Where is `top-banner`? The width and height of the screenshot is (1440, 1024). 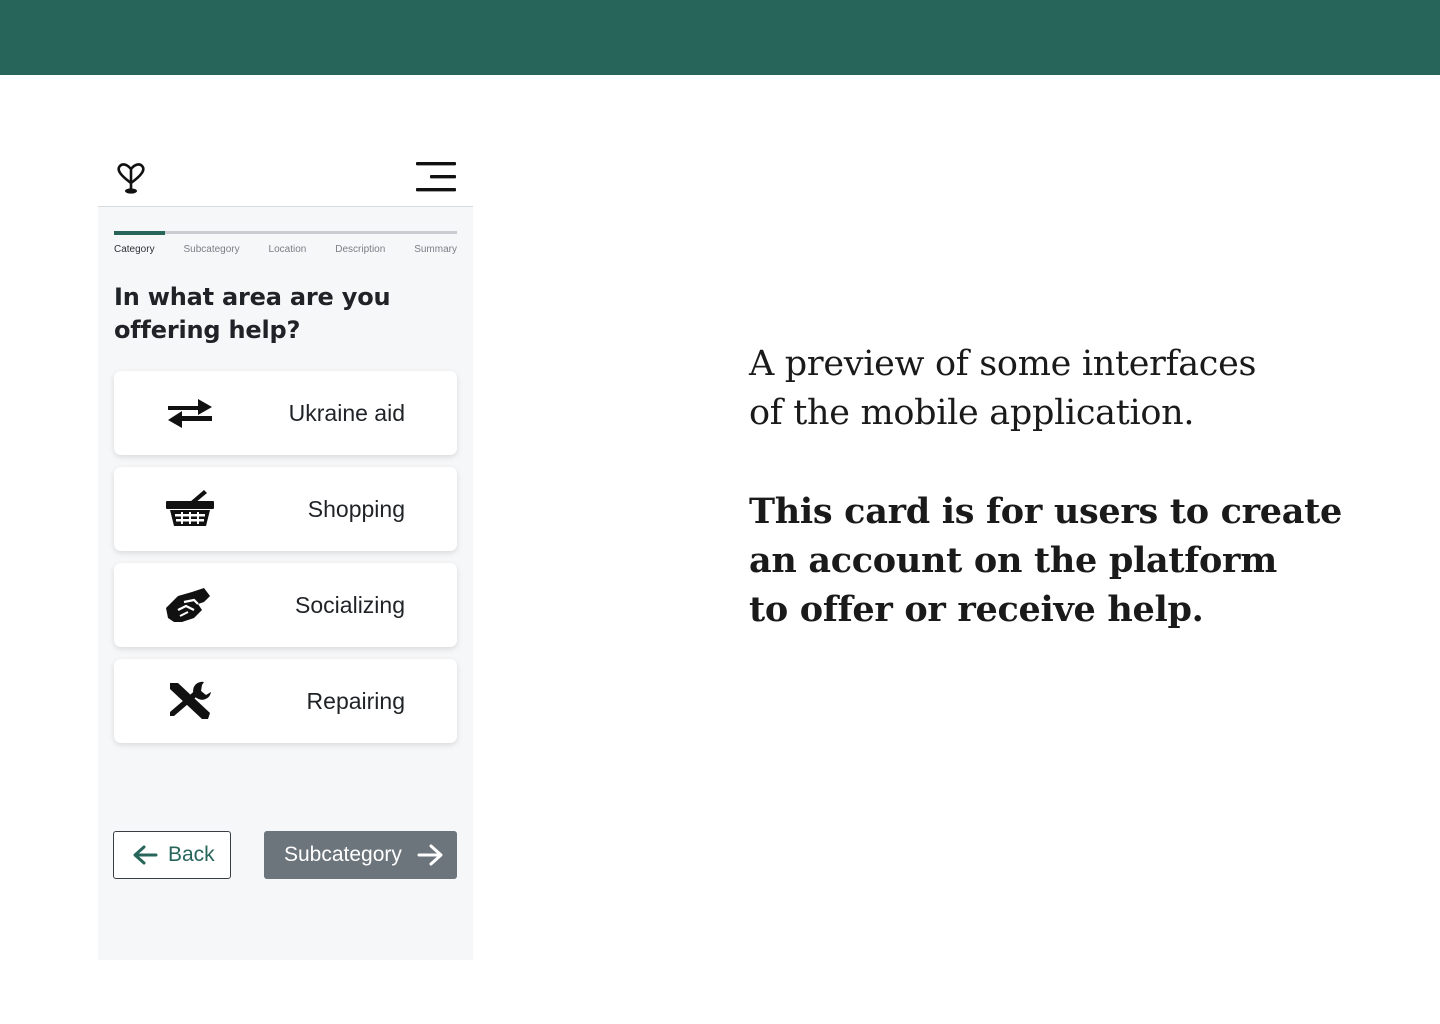
top-banner is located at coordinates (720, 37).